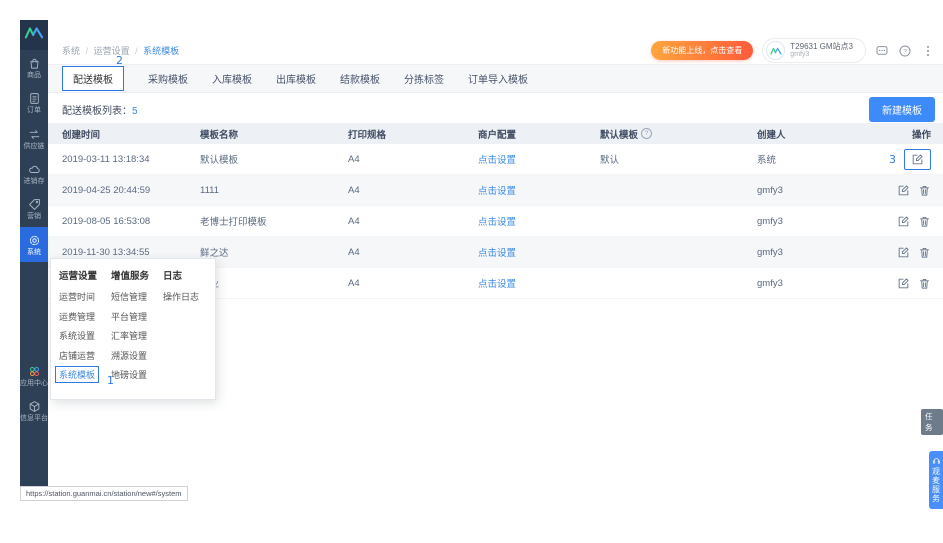 Image resolution: width=943 pixels, height=543 pixels. Describe the element at coordinates (928, 51) in the screenshot. I see `kebab-menu-icon` at that location.